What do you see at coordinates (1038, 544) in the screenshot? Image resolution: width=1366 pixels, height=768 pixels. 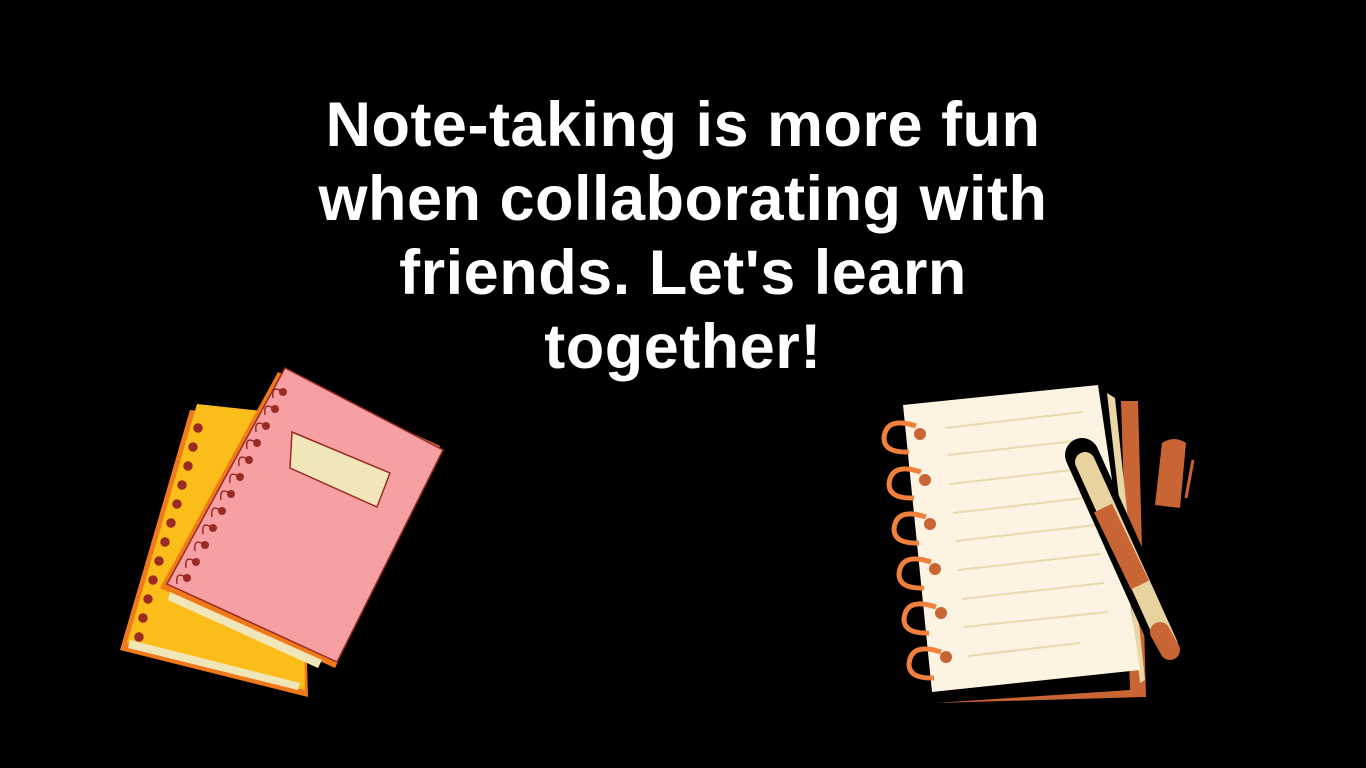 I see `notepad-with-pen-icon` at bounding box center [1038, 544].